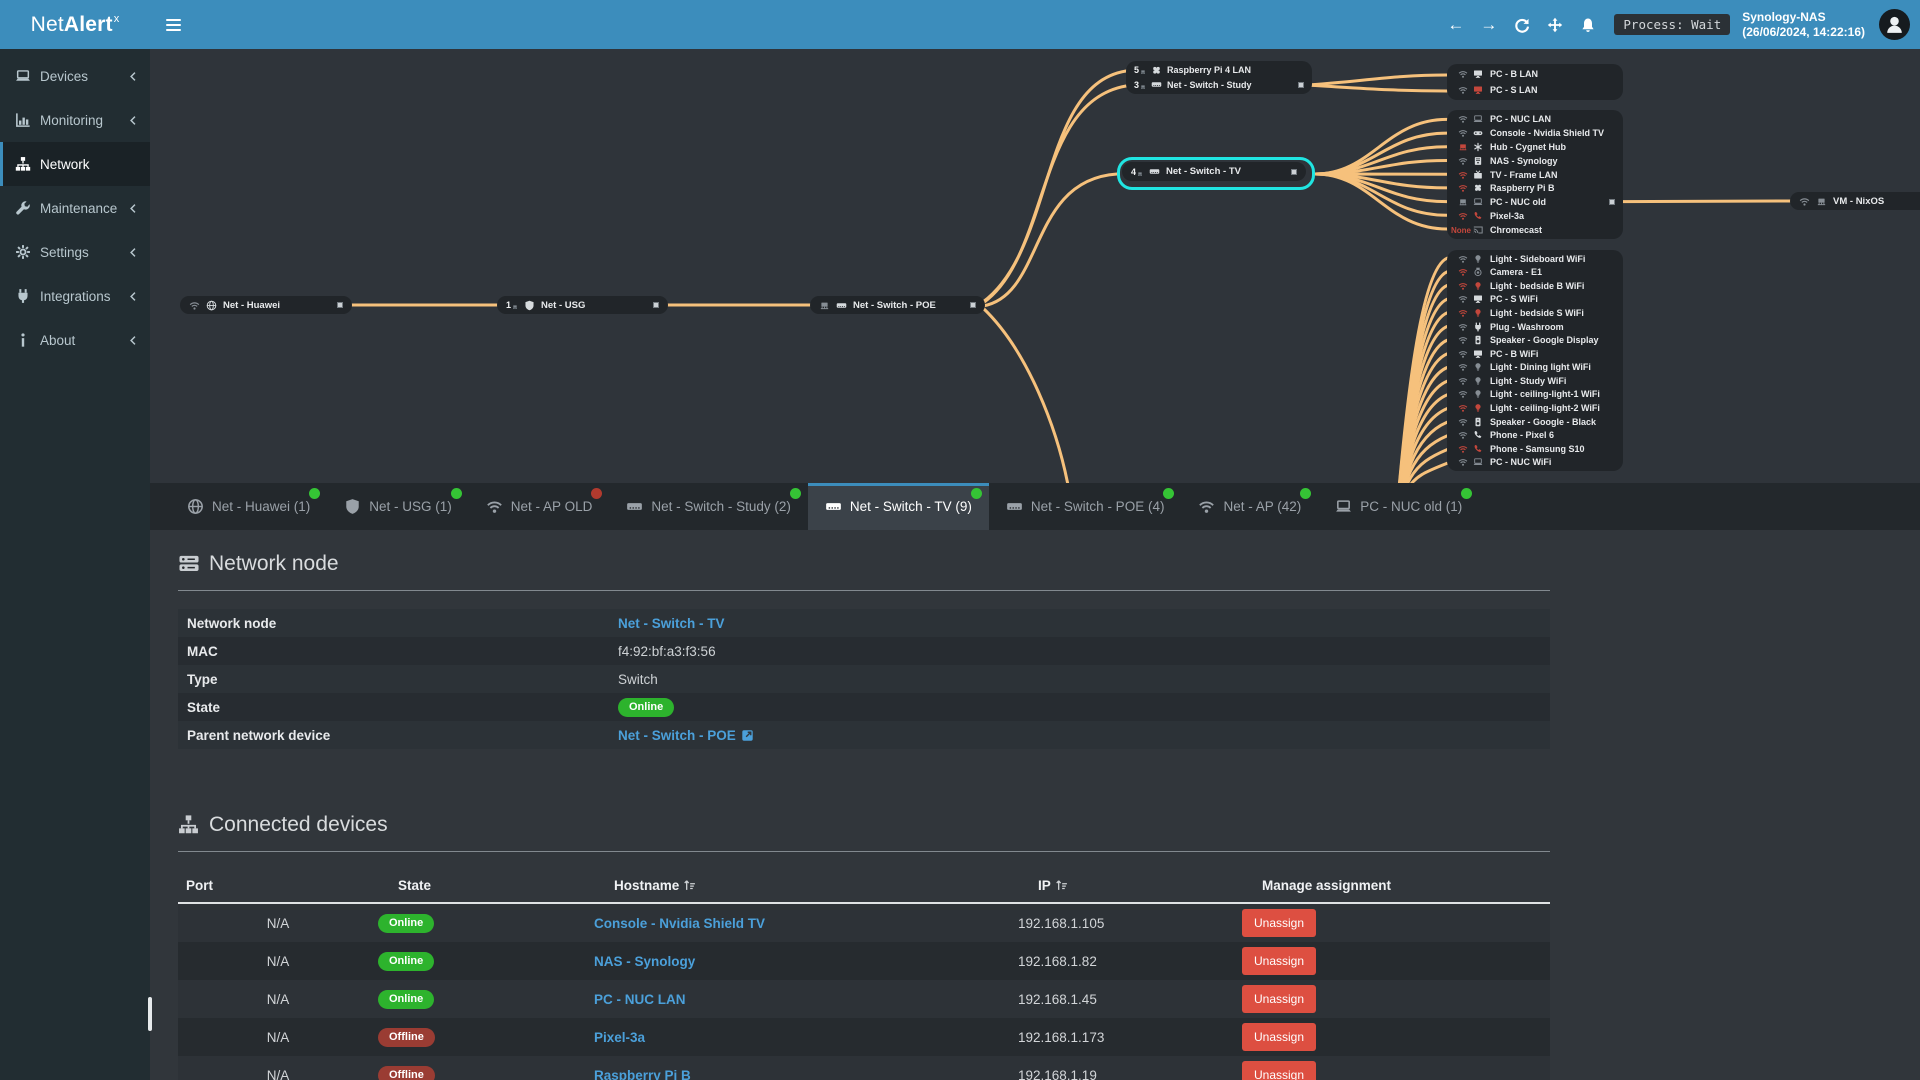 This screenshot has height=1080, width=1920. What do you see at coordinates (708, 506) in the screenshot?
I see `tab-net-switch-study-2-: Net - Switch - Study (2)` at bounding box center [708, 506].